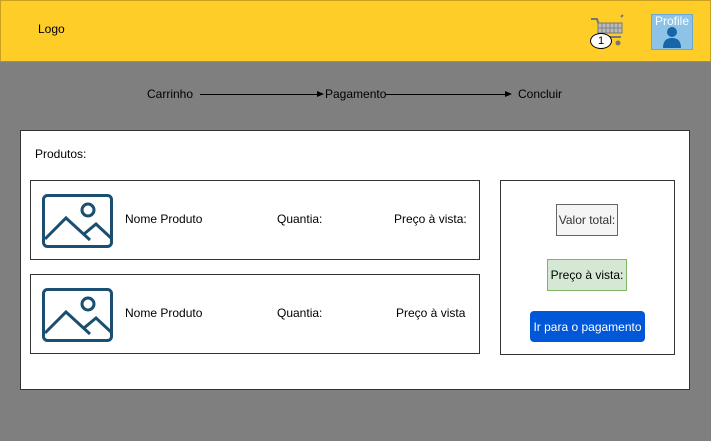 This screenshot has width=711, height=441. I want to click on step-concluir: Concluir, so click(540, 94).